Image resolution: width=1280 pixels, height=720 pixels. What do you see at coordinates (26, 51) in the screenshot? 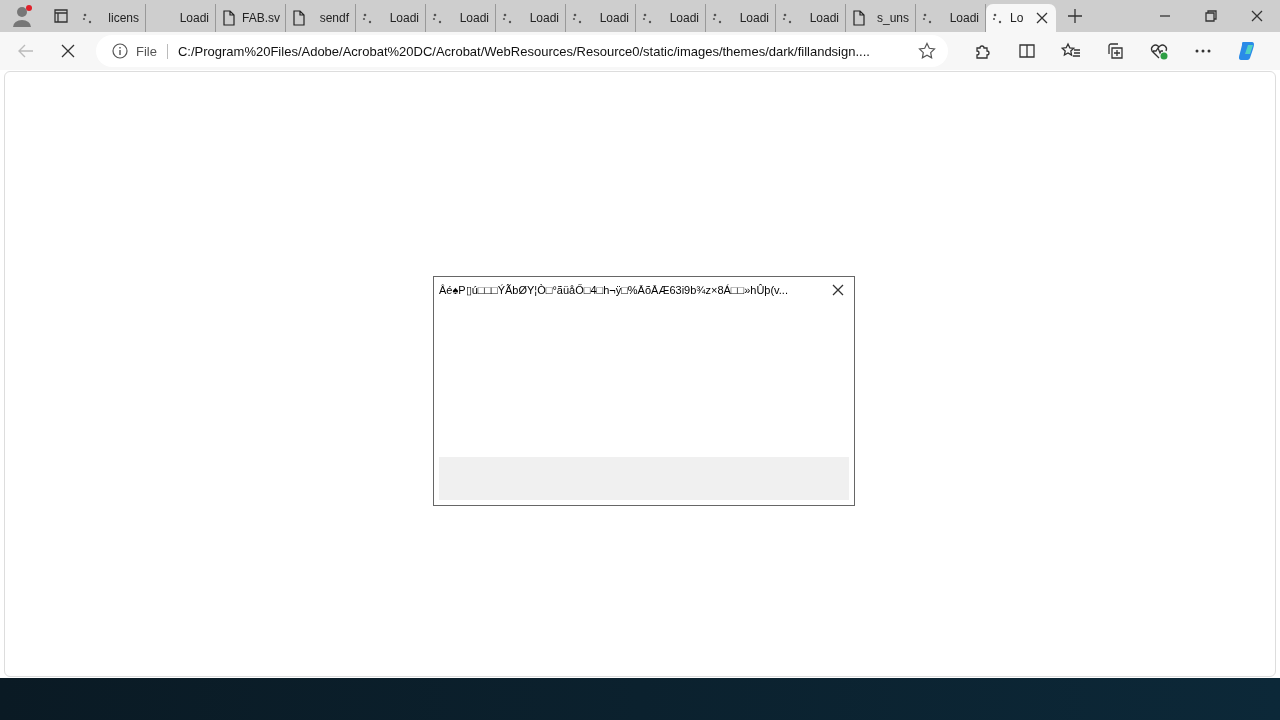
I see `back-arrow-icon` at bounding box center [26, 51].